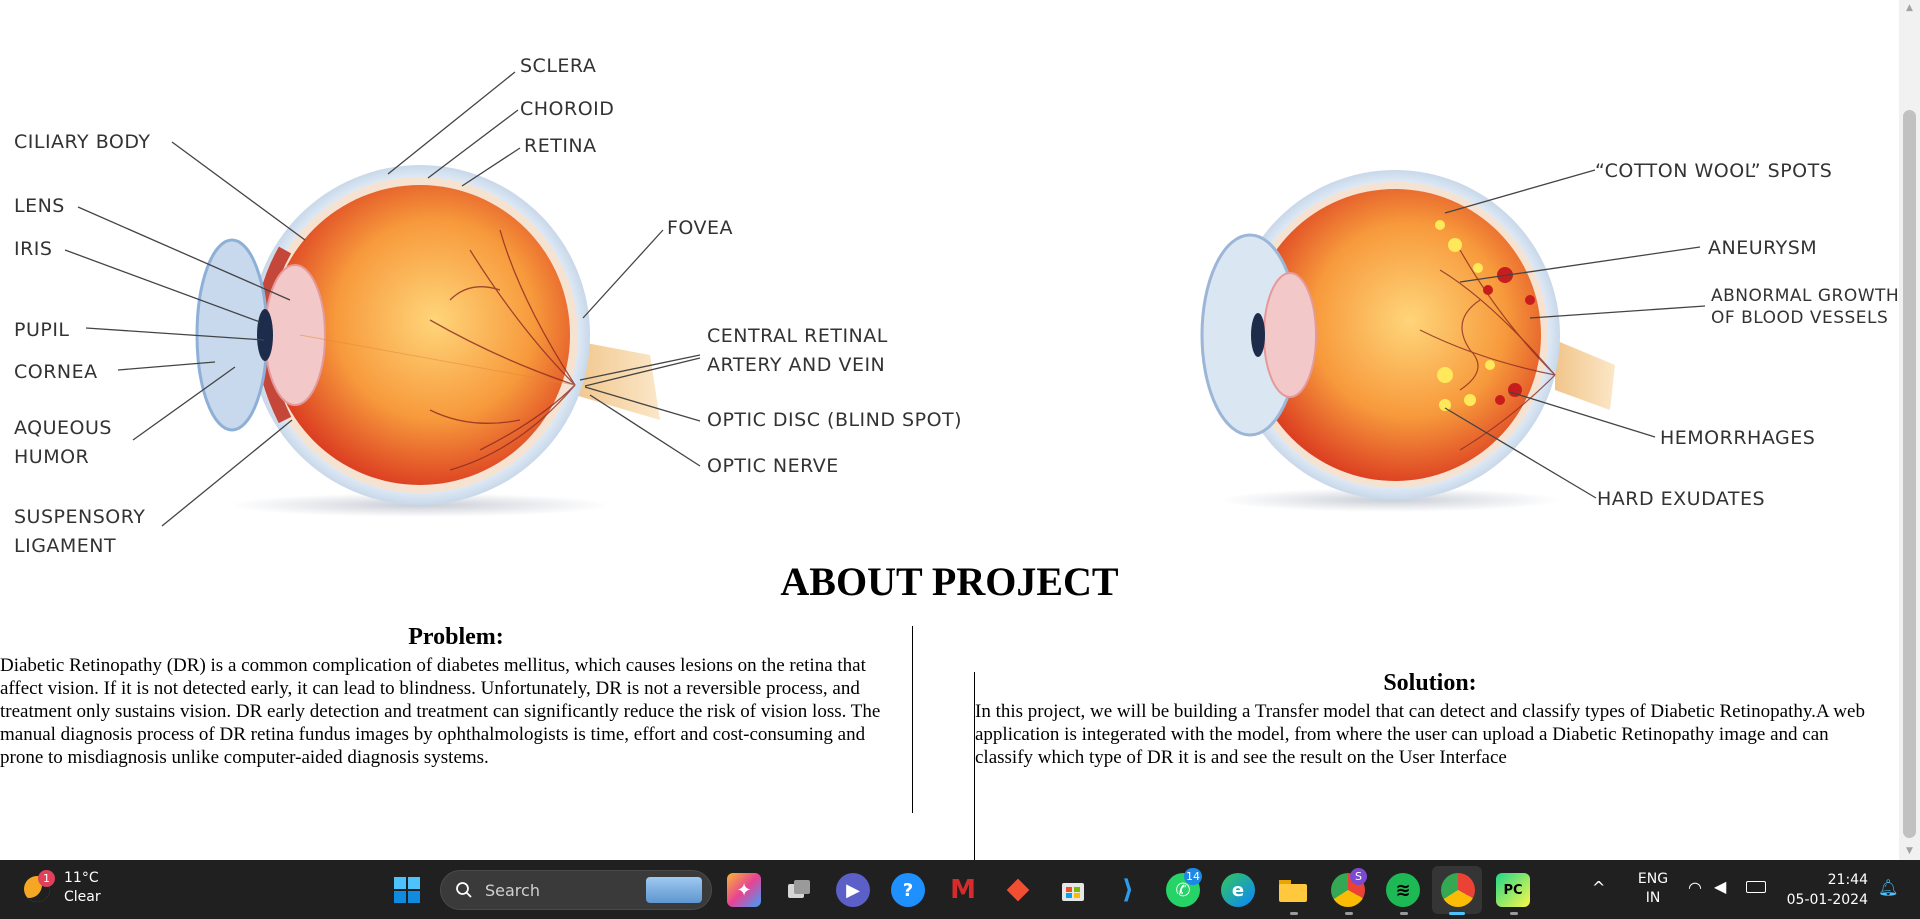 The width and height of the screenshot is (1920, 919). I want to click on start-icon, so click(407, 890).